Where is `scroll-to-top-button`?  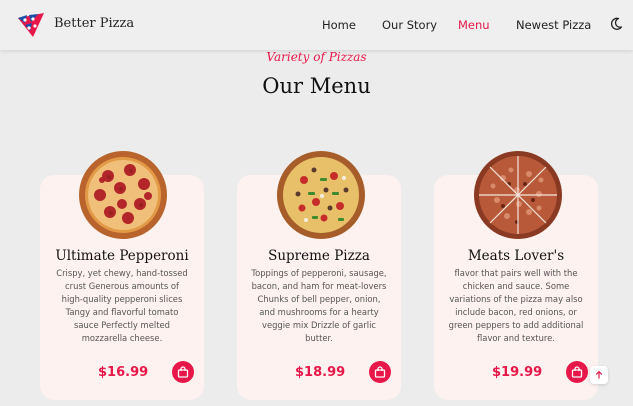
scroll-to-top-button is located at coordinates (599, 375).